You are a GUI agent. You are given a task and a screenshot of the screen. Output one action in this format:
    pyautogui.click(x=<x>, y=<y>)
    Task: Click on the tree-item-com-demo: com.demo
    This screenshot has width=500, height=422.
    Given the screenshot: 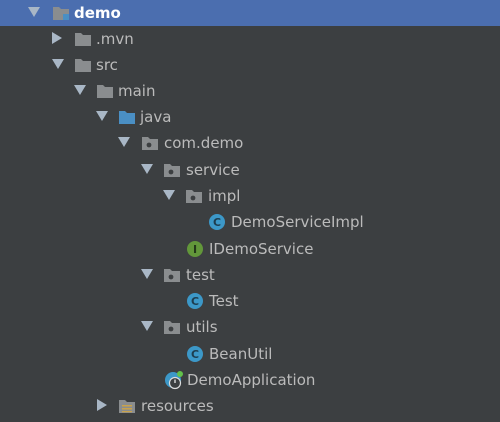 What is the action you would take?
    pyautogui.click(x=250, y=143)
    